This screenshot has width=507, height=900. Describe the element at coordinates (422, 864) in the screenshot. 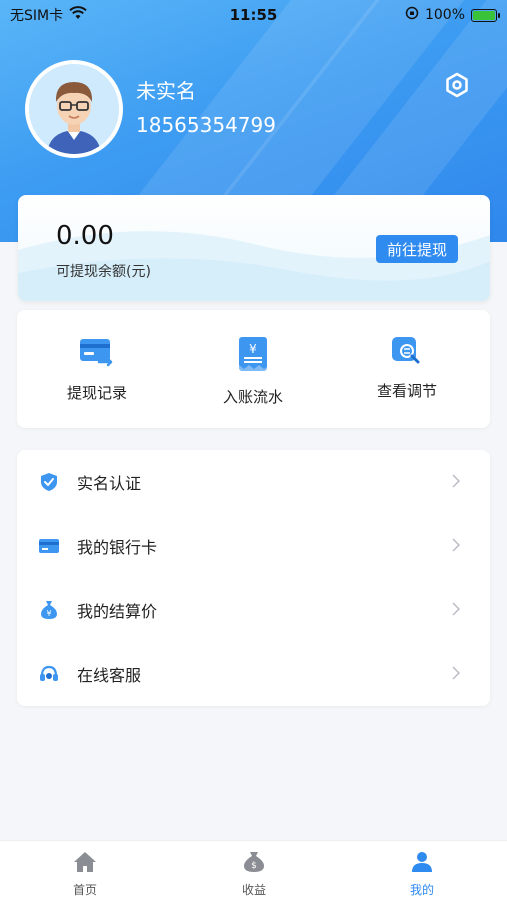

I see `user-icon` at that location.